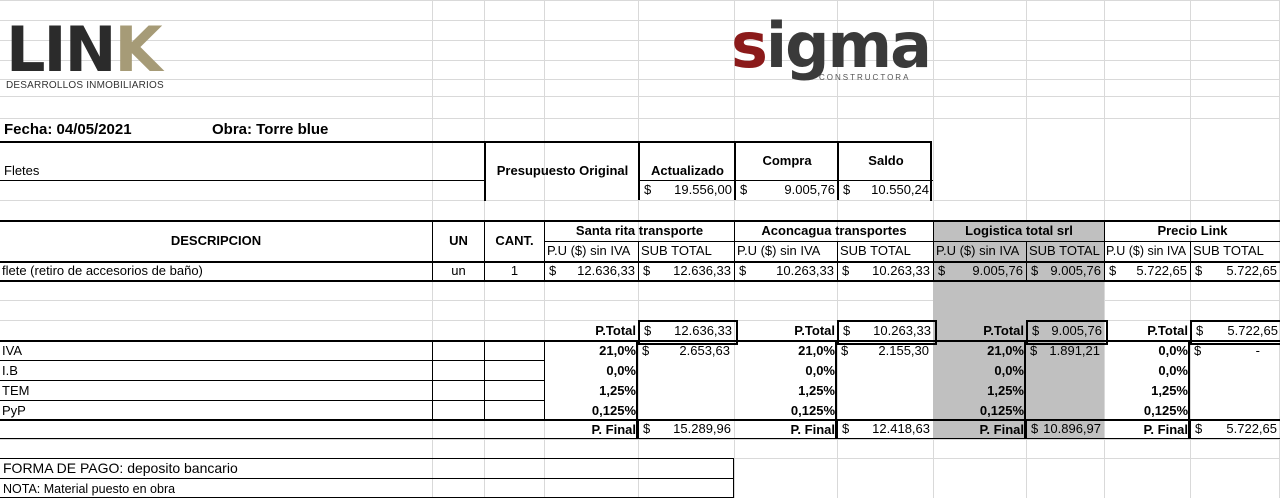 This screenshot has width=1280, height=498. I want to click on budget-label: Fletes, so click(22, 170).